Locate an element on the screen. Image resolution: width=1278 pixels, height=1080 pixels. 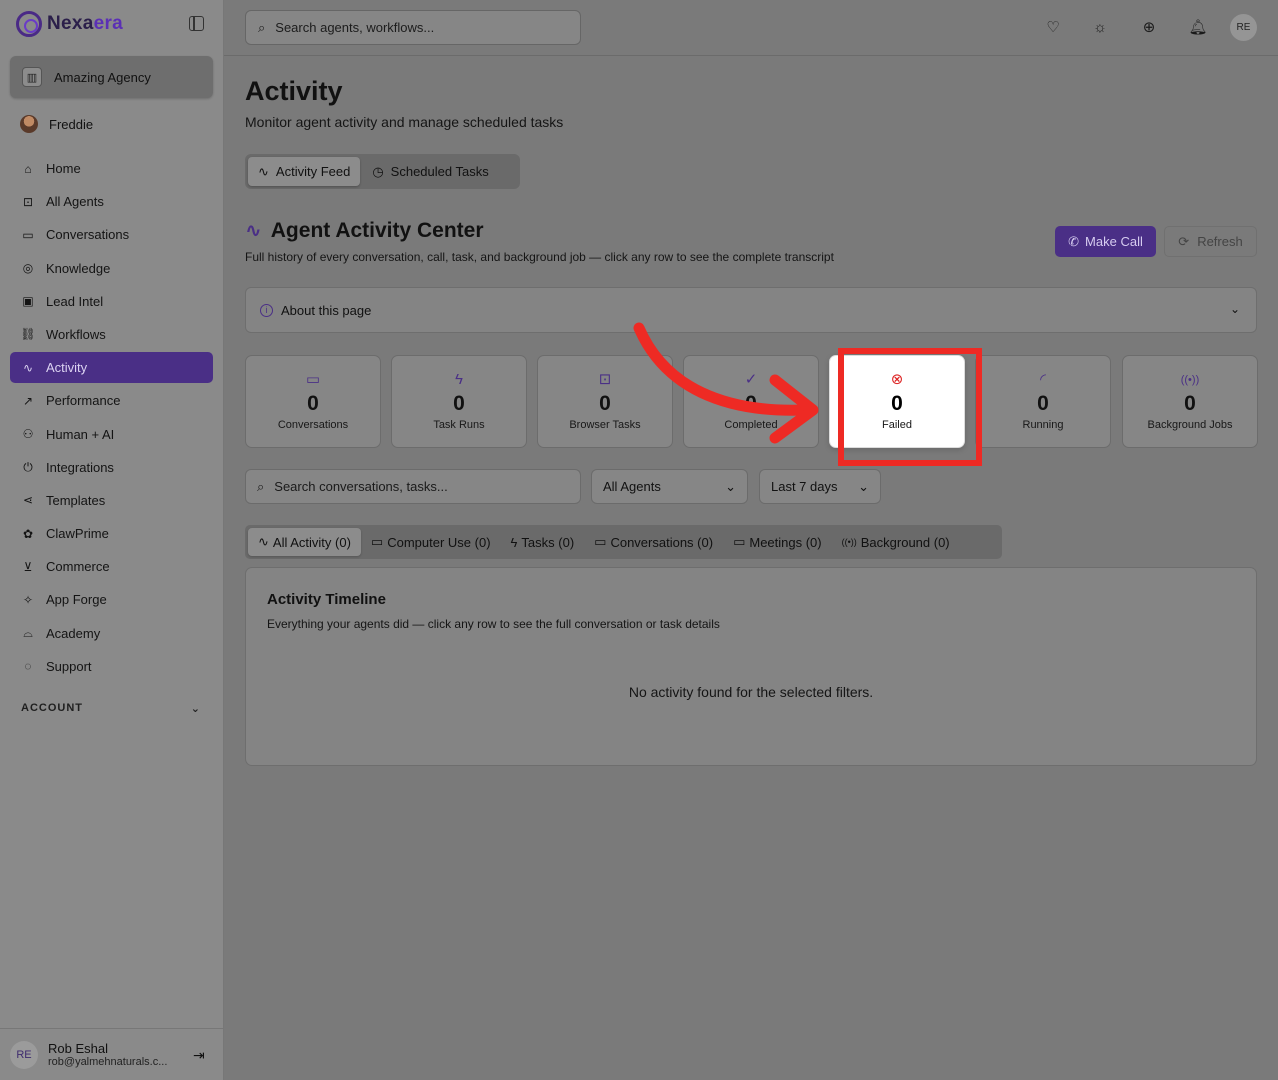
page-tabs: ∿ Activity Feed ◷ Scheduled Tasks is located at coordinates (382, 171).